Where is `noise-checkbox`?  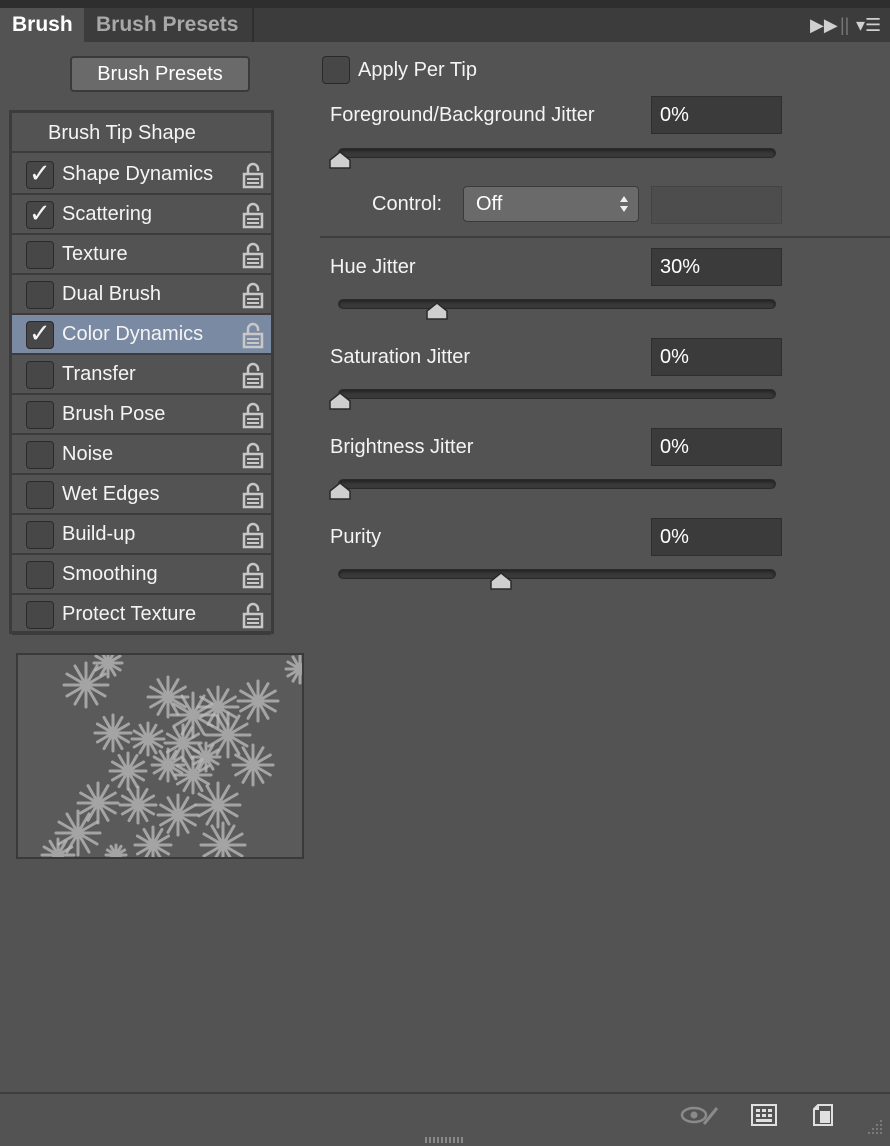
noise-checkbox is located at coordinates (40, 455).